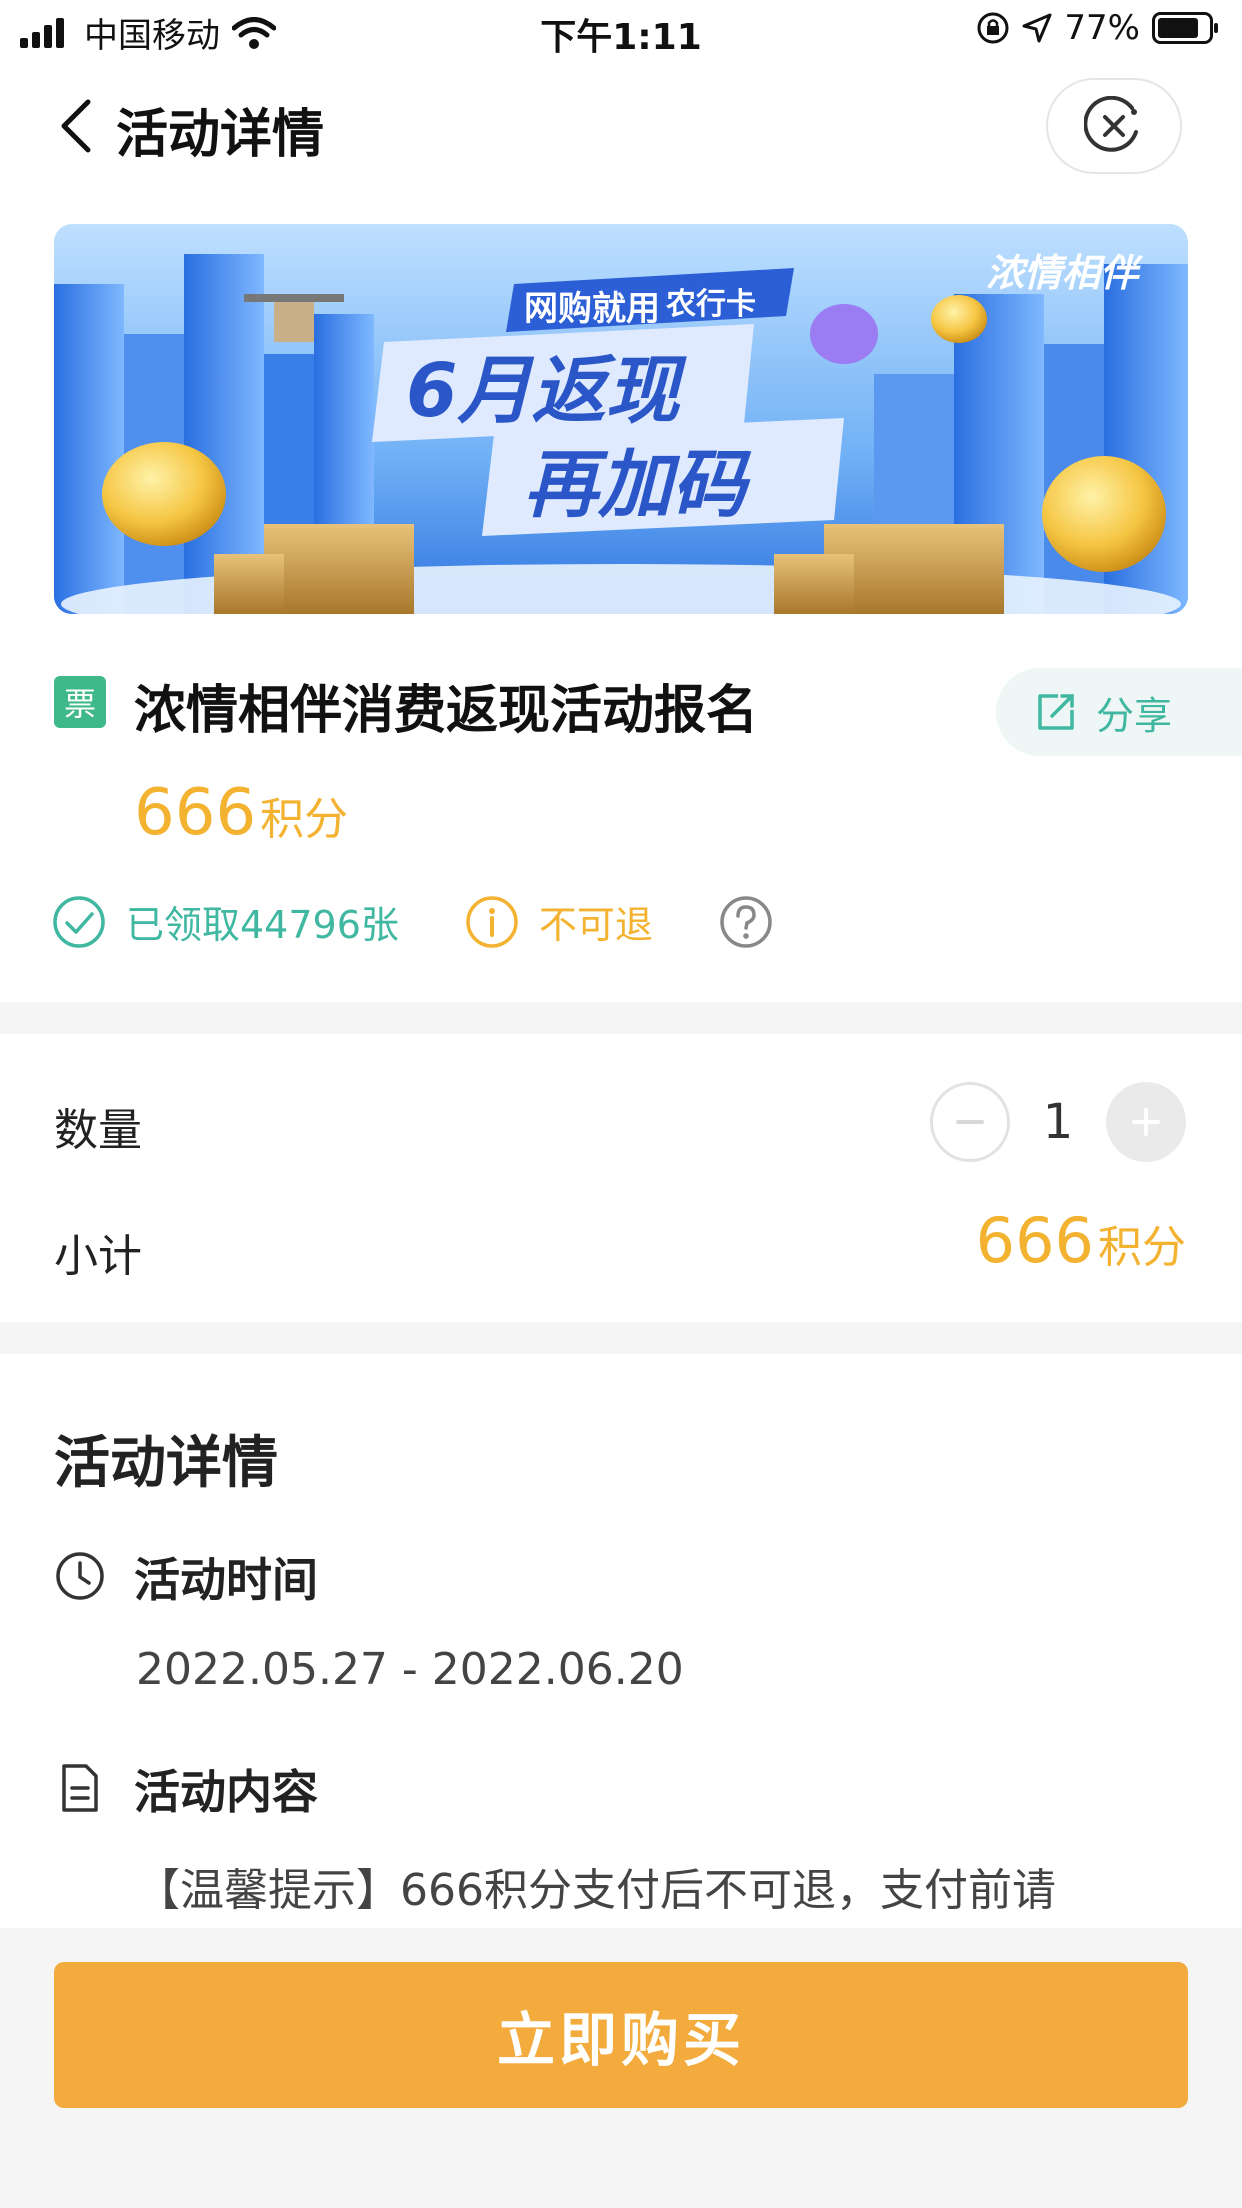  What do you see at coordinates (746, 922) in the screenshot?
I see `help-circle-icon` at bounding box center [746, 922].